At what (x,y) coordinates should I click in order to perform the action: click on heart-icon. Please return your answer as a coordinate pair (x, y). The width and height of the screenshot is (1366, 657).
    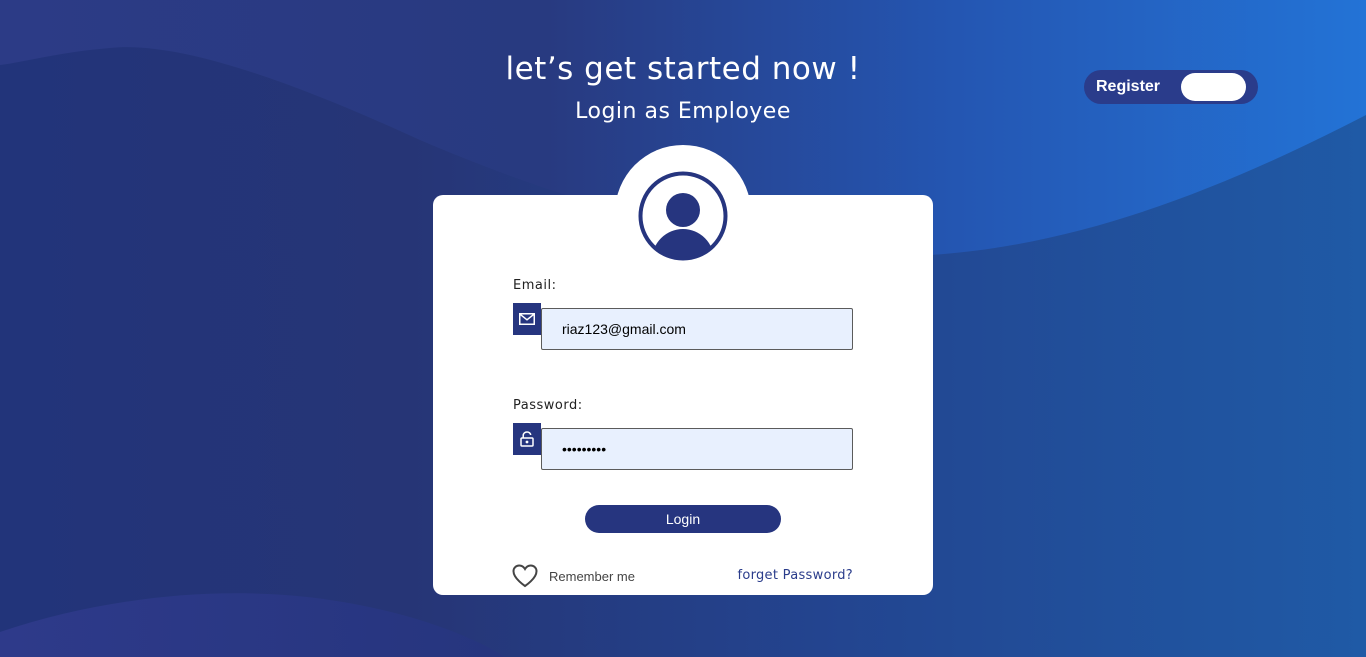
    Looking at the image, I should click on (525, 576).